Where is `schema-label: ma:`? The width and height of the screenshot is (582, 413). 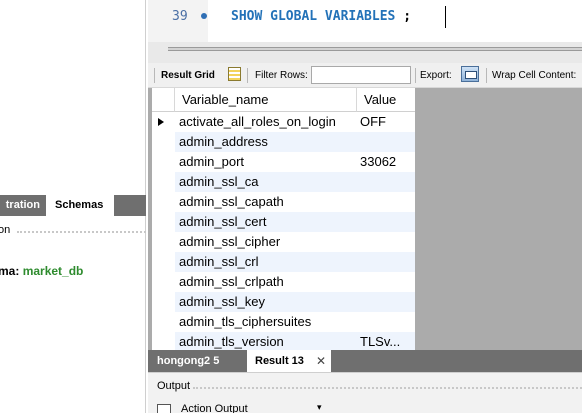
schema-label: ma: is located at coordinates (10, 271).